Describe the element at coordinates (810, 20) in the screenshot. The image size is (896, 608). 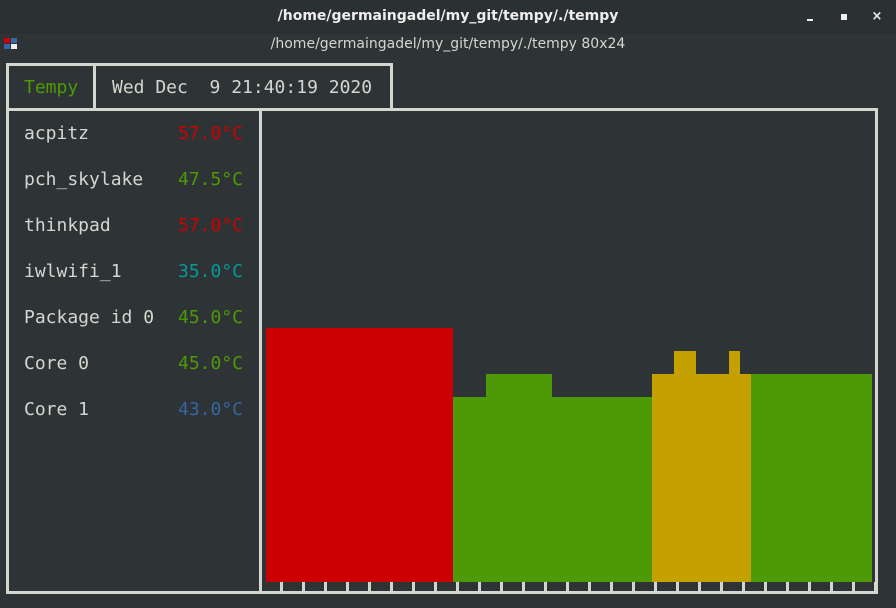
I see `minimize-icon` at that location.